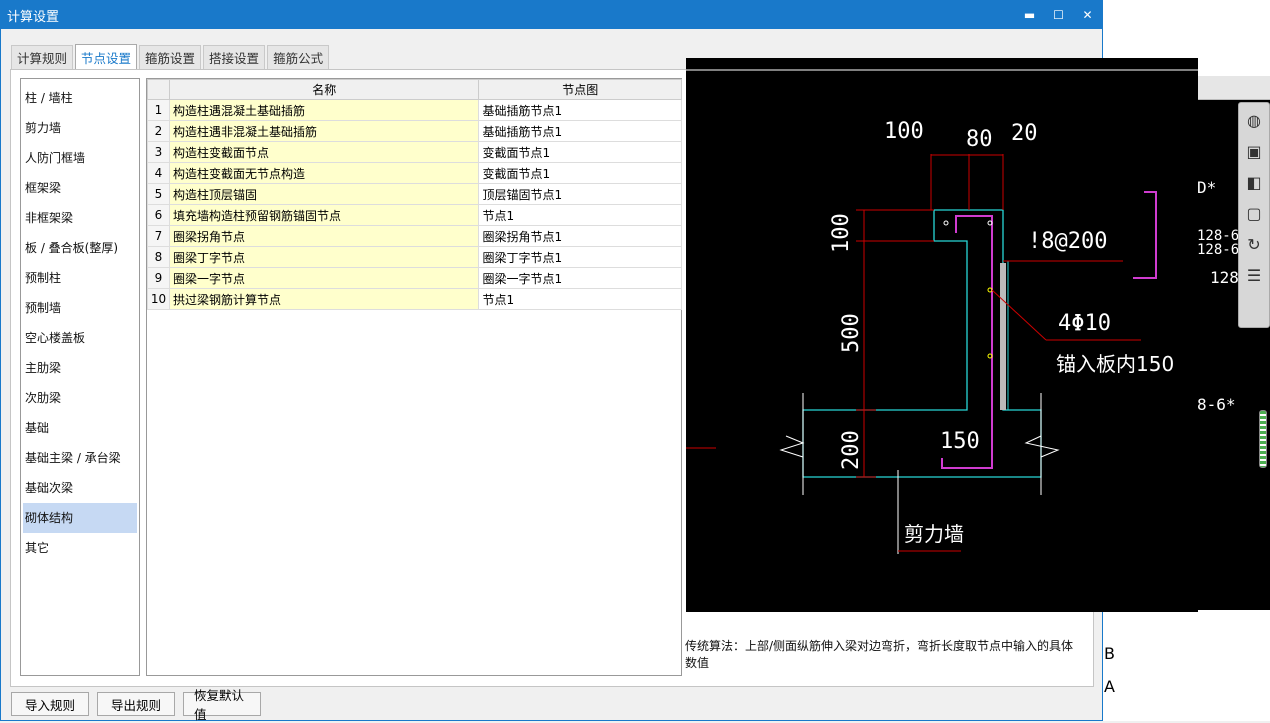 The height and width of the screenshot is (723, 1270). Describe the element at coordinates (158, 299) in the screenshot. I see `row-index: 10` at that location.